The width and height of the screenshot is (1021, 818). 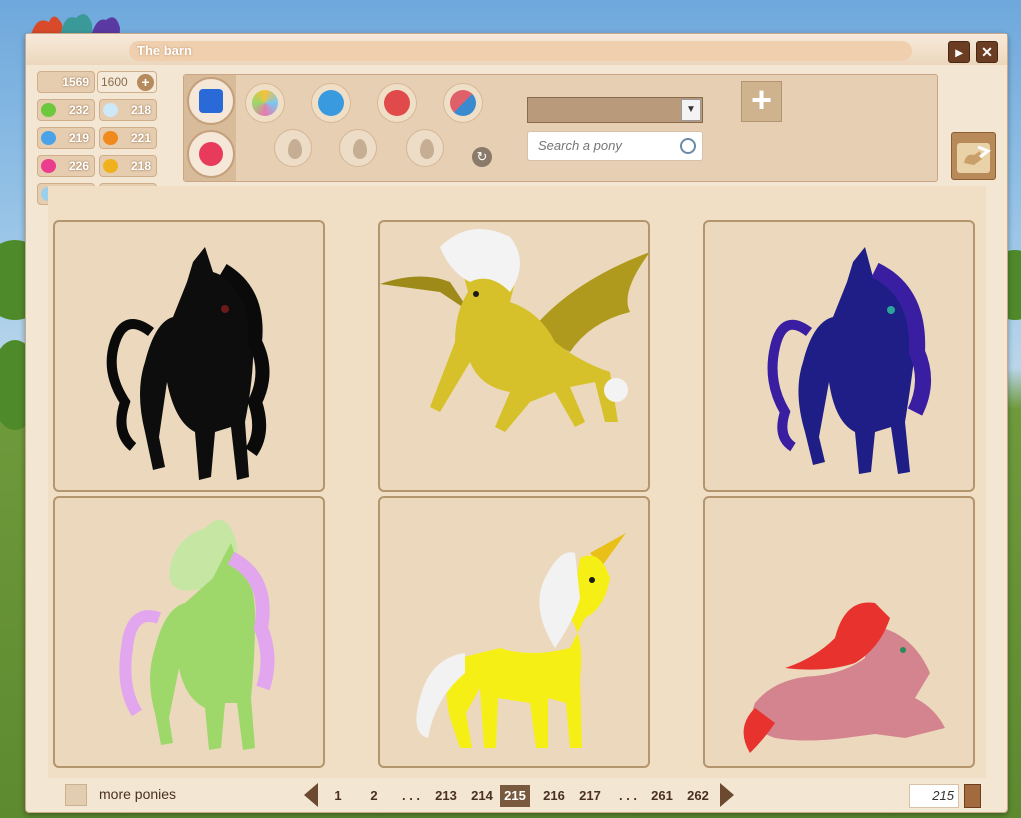 I want to click on stat-value: 232, so click(x=78, y=110).